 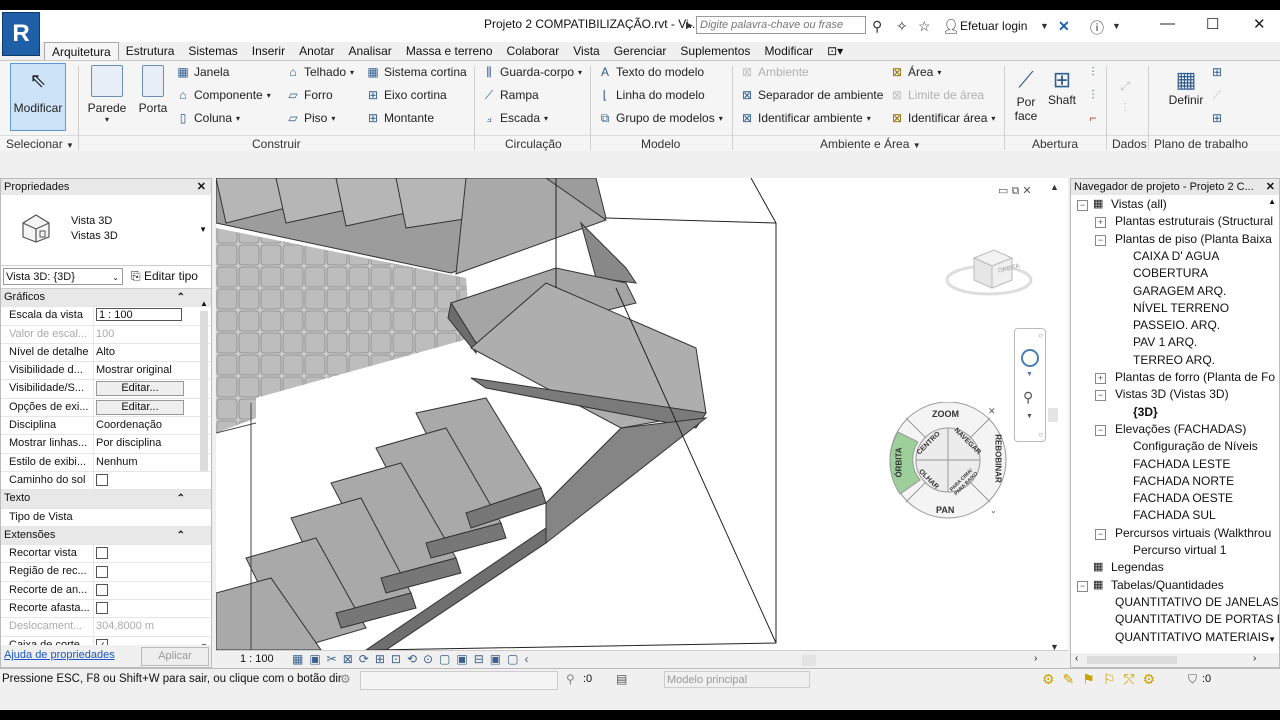 What do you see at coordinates (1254, 658) in the screenshot?
I see `browser-scroll-right-icon: ›` at bounding box center [1254, 658].